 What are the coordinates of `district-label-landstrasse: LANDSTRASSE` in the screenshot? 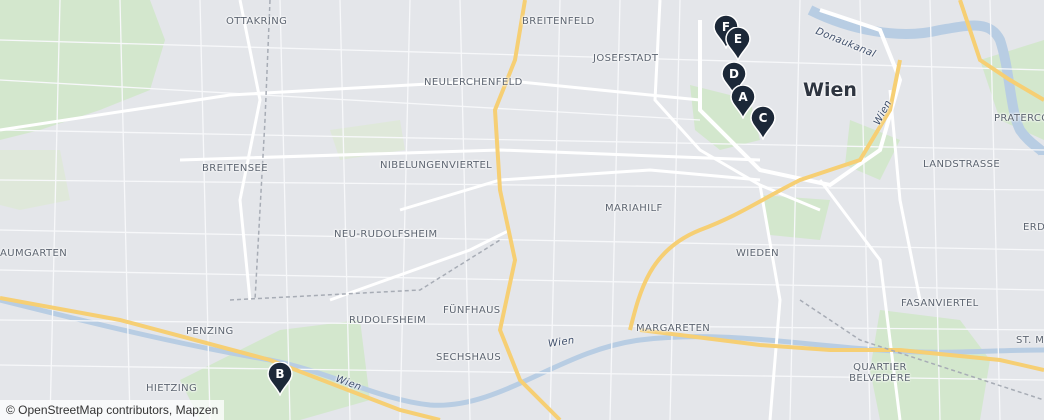 It's located at (962, 164).